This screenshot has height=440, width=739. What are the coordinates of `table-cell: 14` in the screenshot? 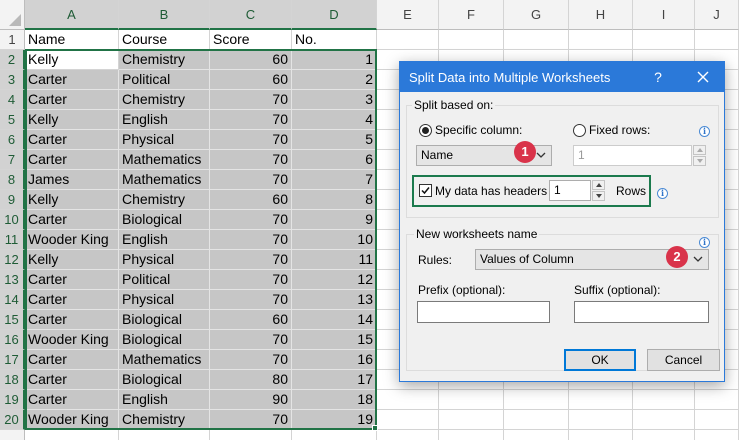 It's located at (334, 320).